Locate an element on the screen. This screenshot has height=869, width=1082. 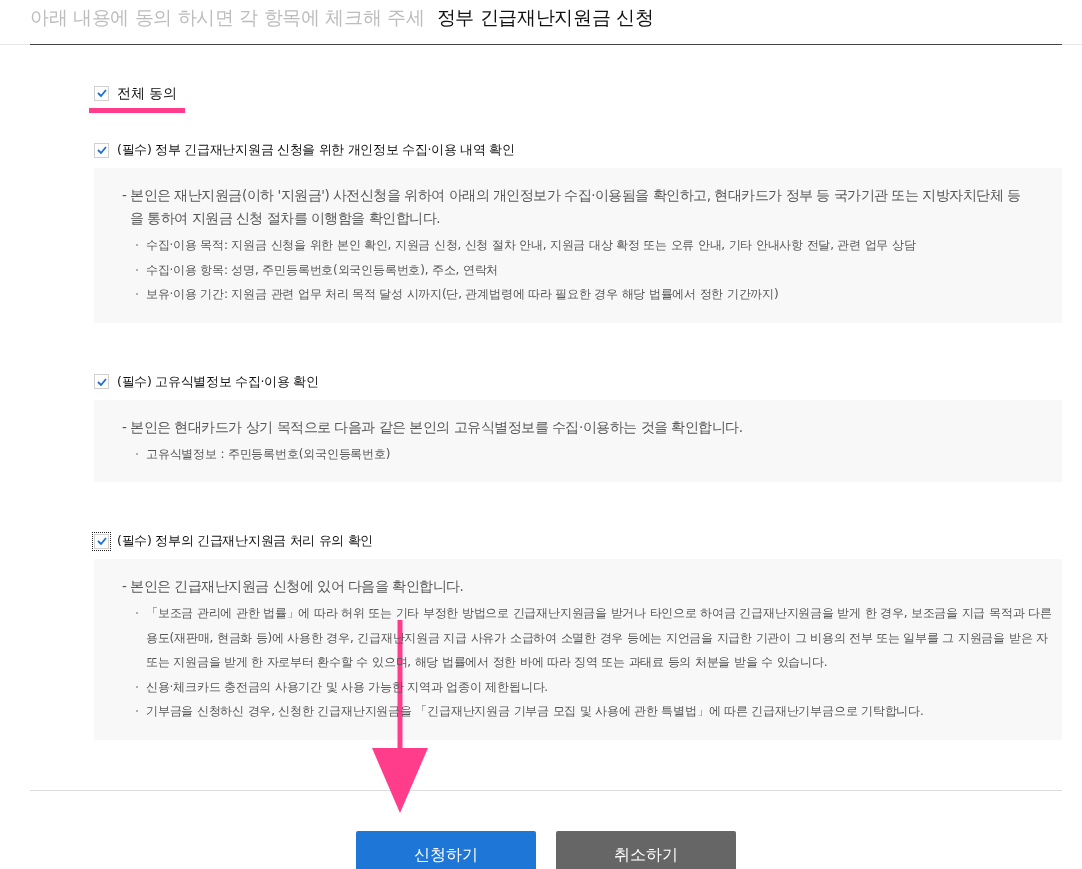
checkbox-label: 전체 동의 is located at coordinates (147, 93).